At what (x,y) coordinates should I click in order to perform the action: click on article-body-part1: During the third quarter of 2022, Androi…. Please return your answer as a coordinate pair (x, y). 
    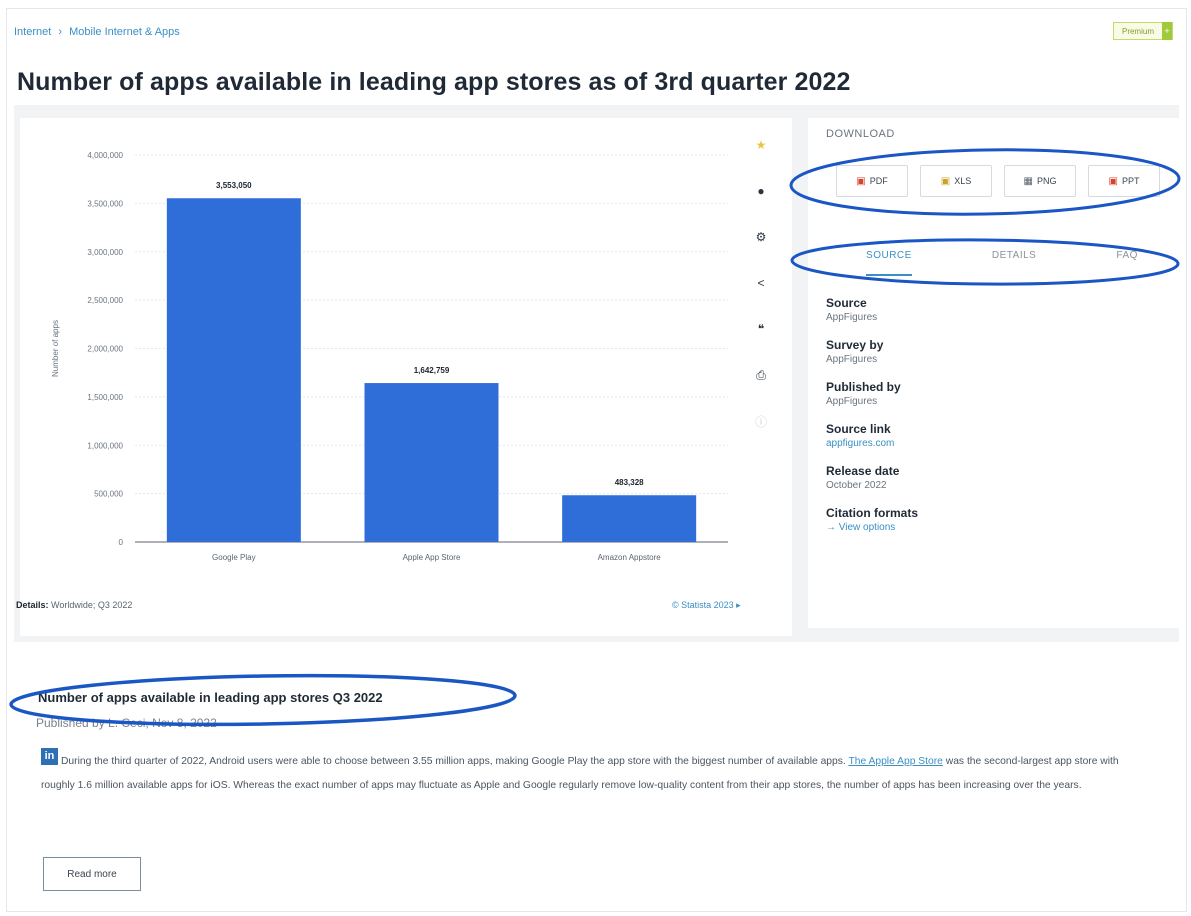
    Looking at the image, I should click on (455, 761).